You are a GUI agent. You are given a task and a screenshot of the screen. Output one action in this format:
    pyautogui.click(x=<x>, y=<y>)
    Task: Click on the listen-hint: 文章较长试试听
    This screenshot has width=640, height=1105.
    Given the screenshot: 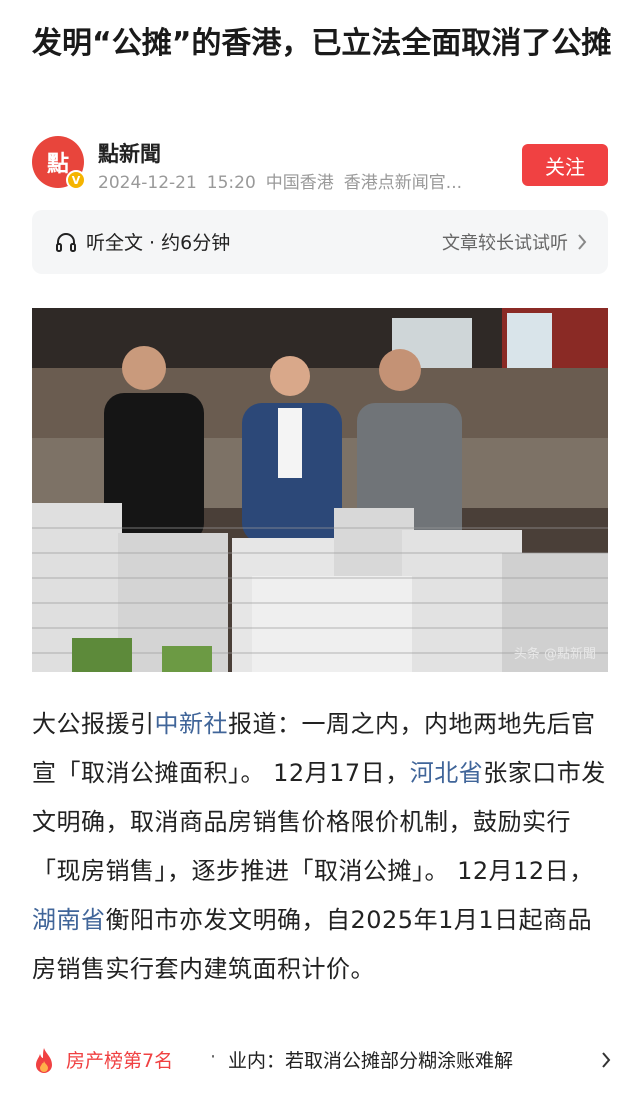 What is the action you would take?
    pyautogui.click(x=505, y=243)
    